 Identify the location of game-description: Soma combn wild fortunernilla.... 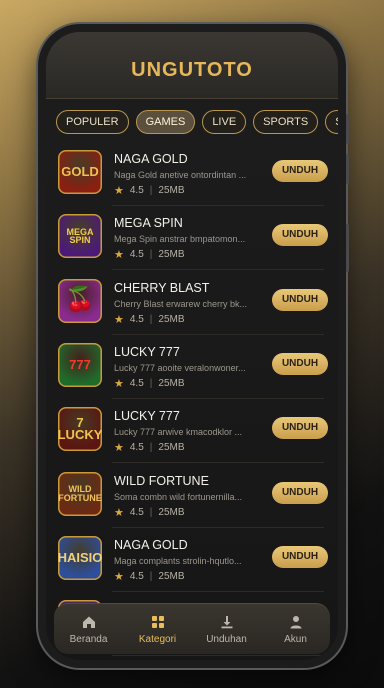
(178, 496).